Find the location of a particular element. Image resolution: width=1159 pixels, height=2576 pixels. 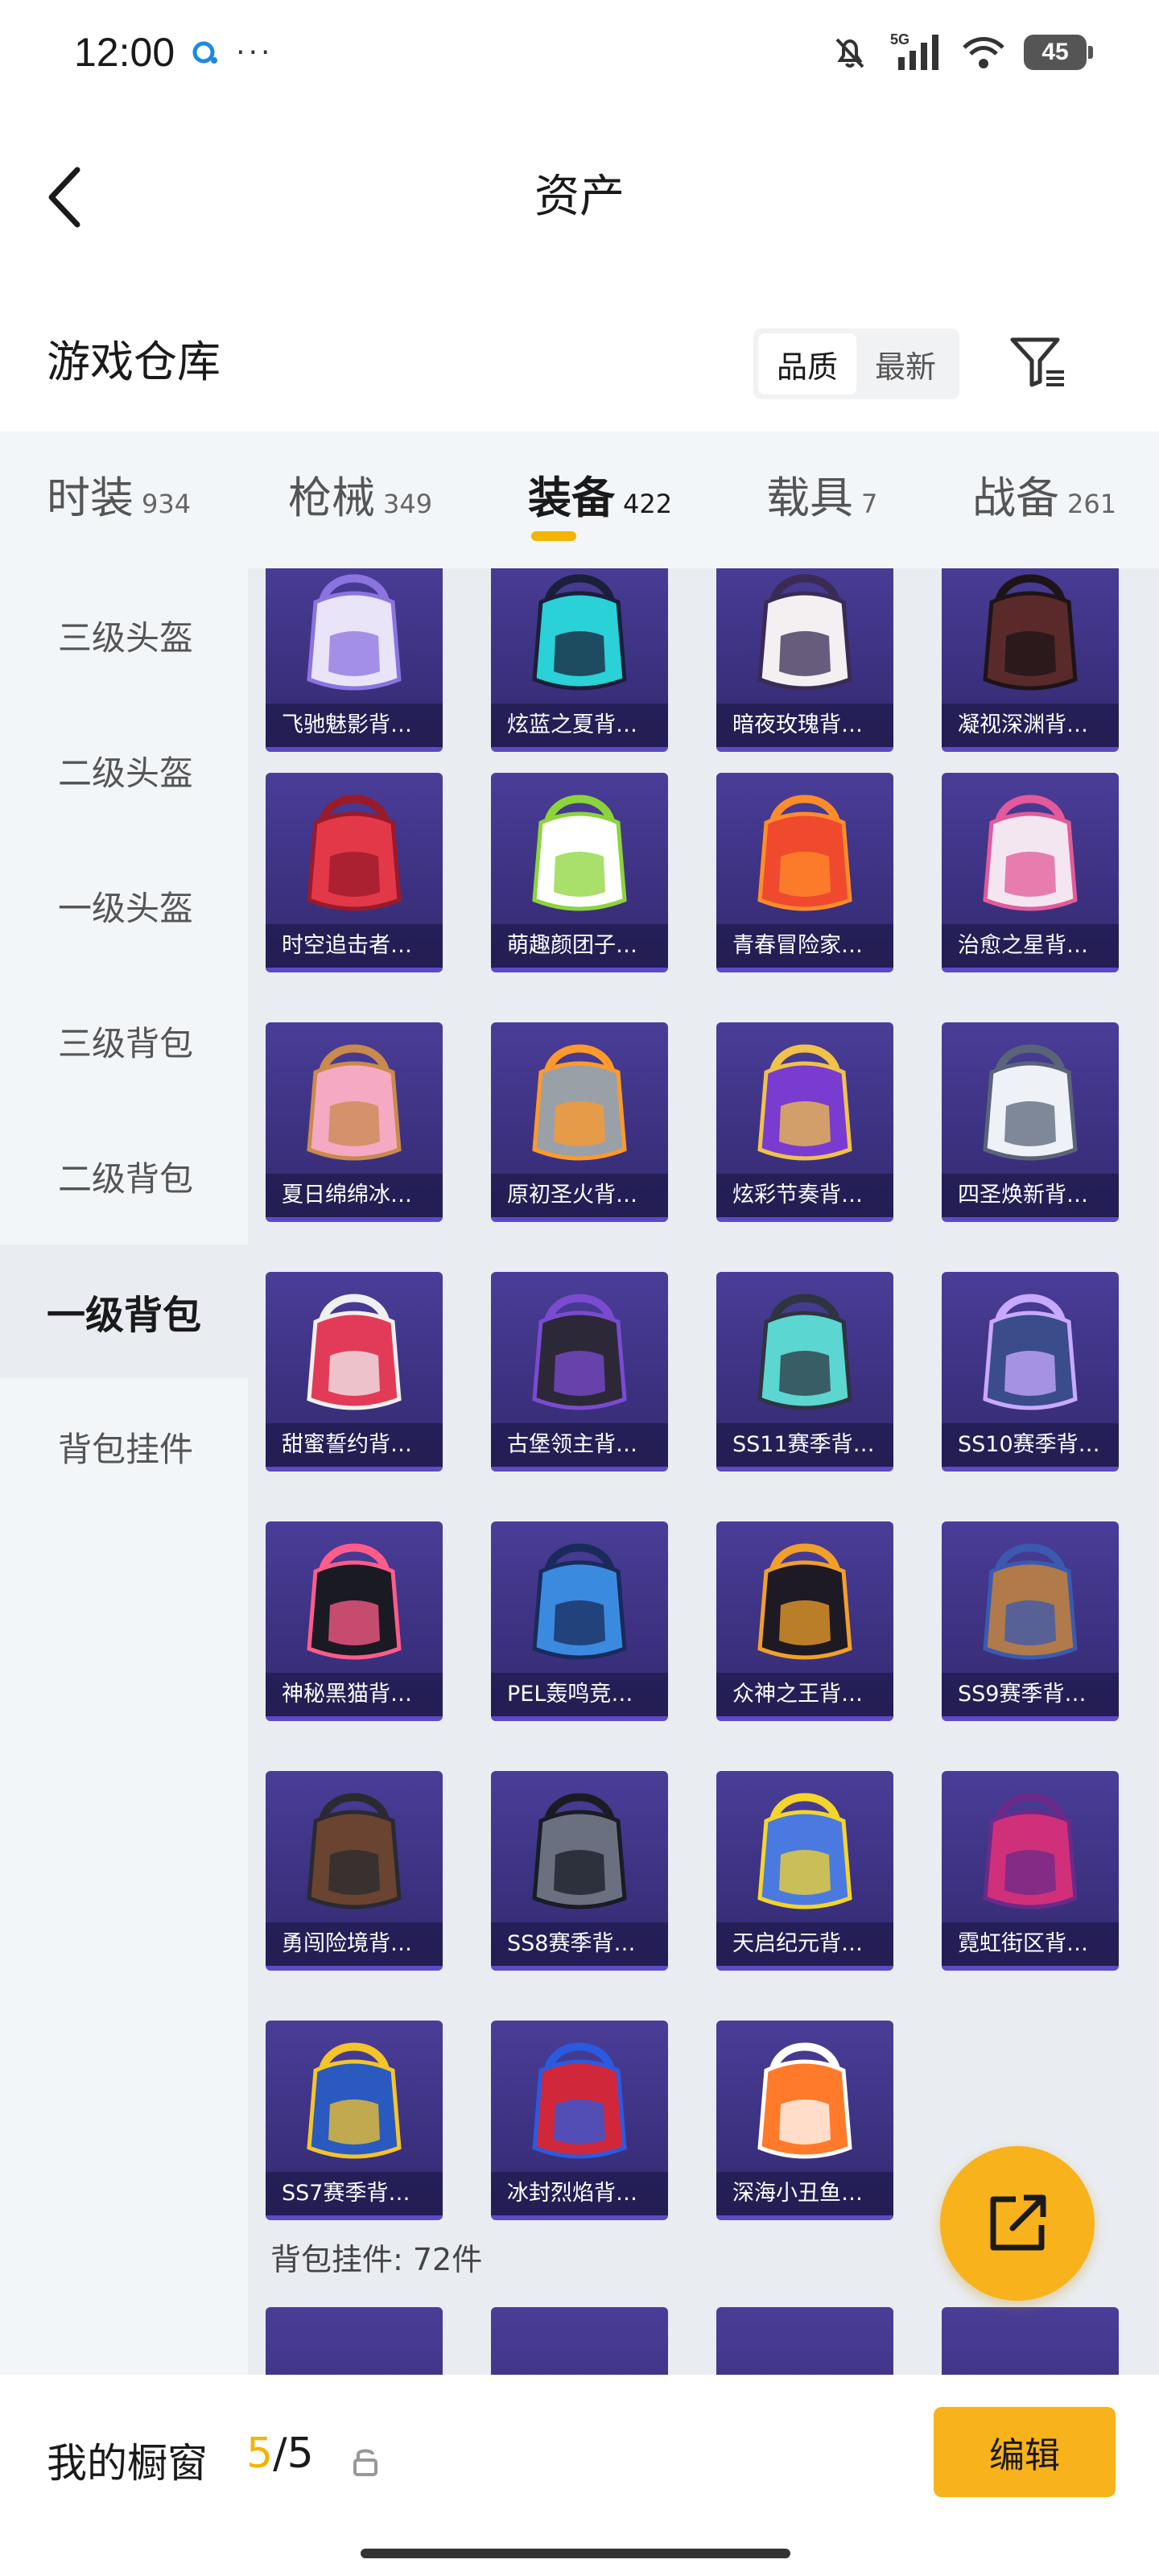

battery-indicator: 45 is located at coordinates (1058, 53).